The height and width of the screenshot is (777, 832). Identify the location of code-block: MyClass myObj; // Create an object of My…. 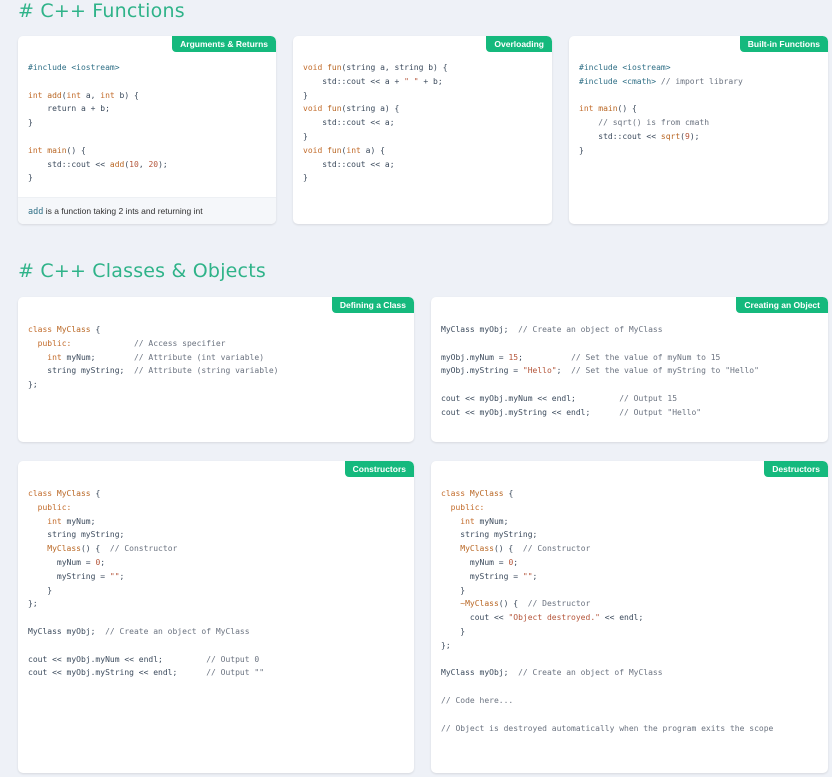
(600, 371).